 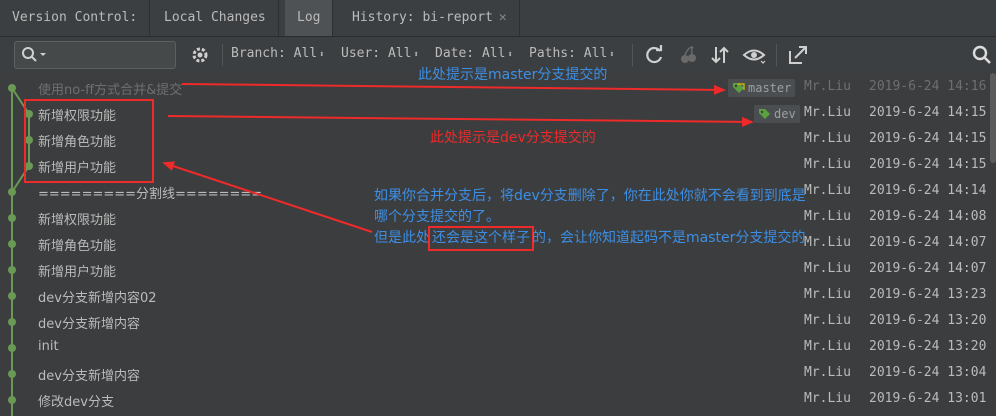 What do you see at coordinates (498, 348) in the screenshot?
I see `commit-row: init Mr.Liu 2019-6-24 13:20` at bounding box center [498, 348].